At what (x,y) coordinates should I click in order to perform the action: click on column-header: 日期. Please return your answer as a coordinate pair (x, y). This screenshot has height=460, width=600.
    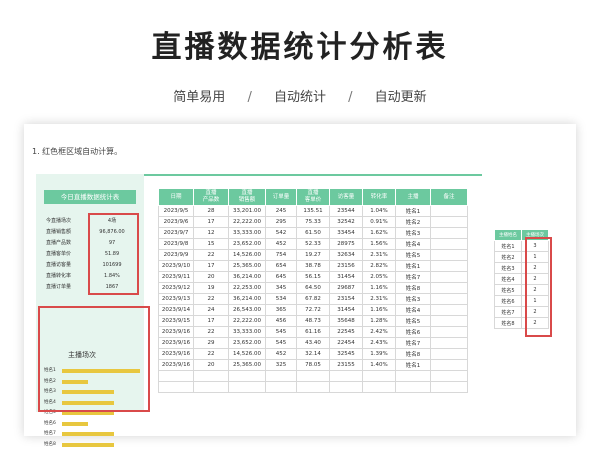
    Looking at the image, I should click on (176, 197).